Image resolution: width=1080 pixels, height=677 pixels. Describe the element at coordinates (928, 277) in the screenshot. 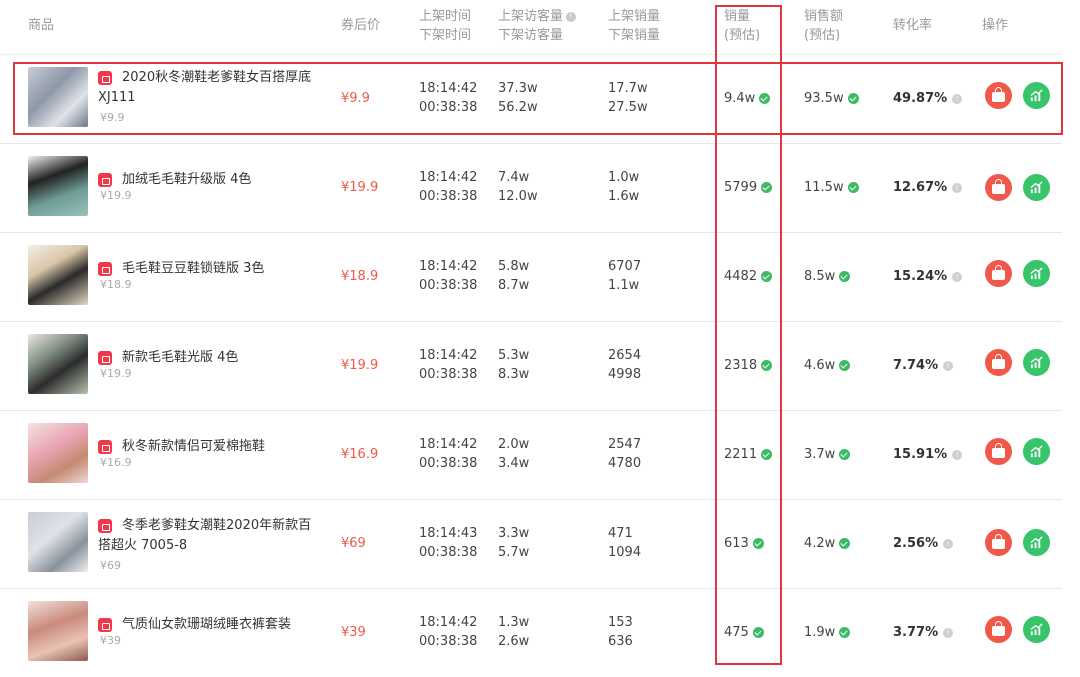

I see `conversion-cell: 15.24%!` at that location.